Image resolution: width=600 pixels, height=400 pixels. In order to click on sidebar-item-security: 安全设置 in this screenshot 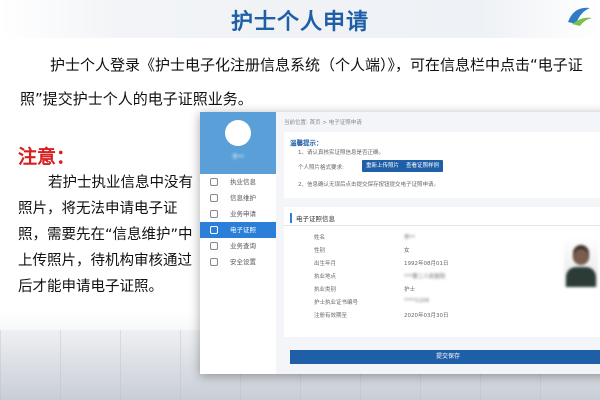, I will do `click(238, 262)`.